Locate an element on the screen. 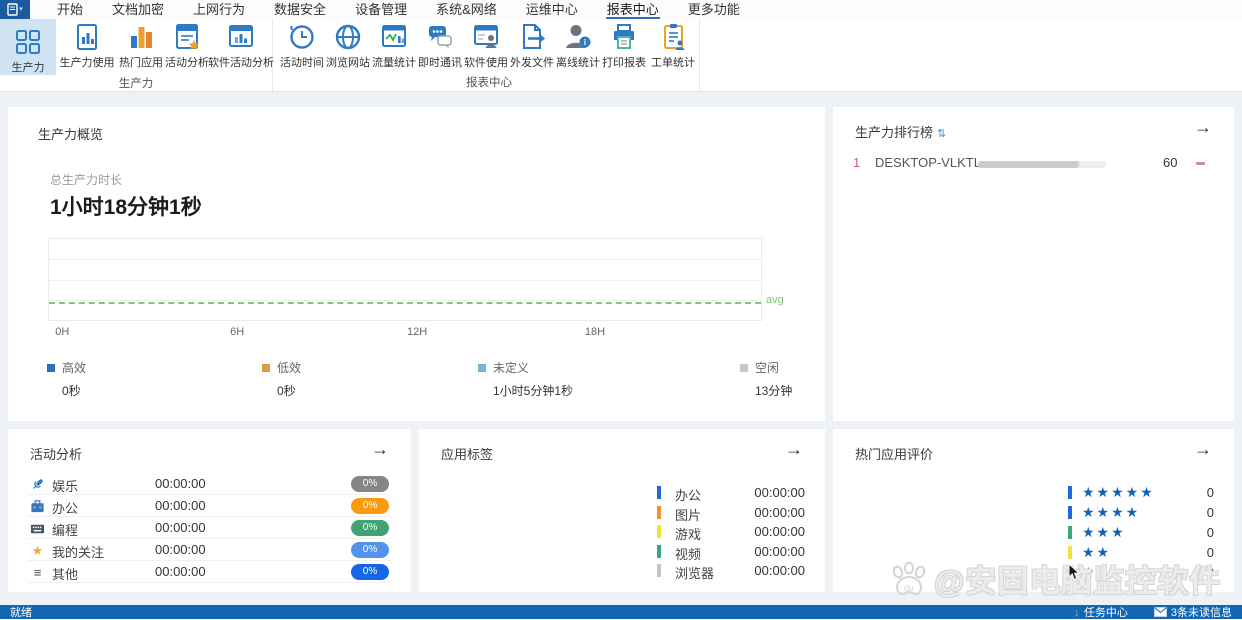  legend-value: 0秒 is located at coordinates (286, 391).